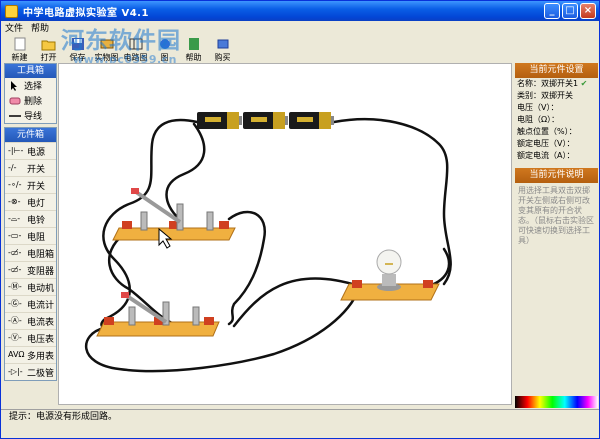 Image resolution: width=600 pixels, height=439 pixels. I want to click on properties-title: 当前元件设置, so click(556, 70).